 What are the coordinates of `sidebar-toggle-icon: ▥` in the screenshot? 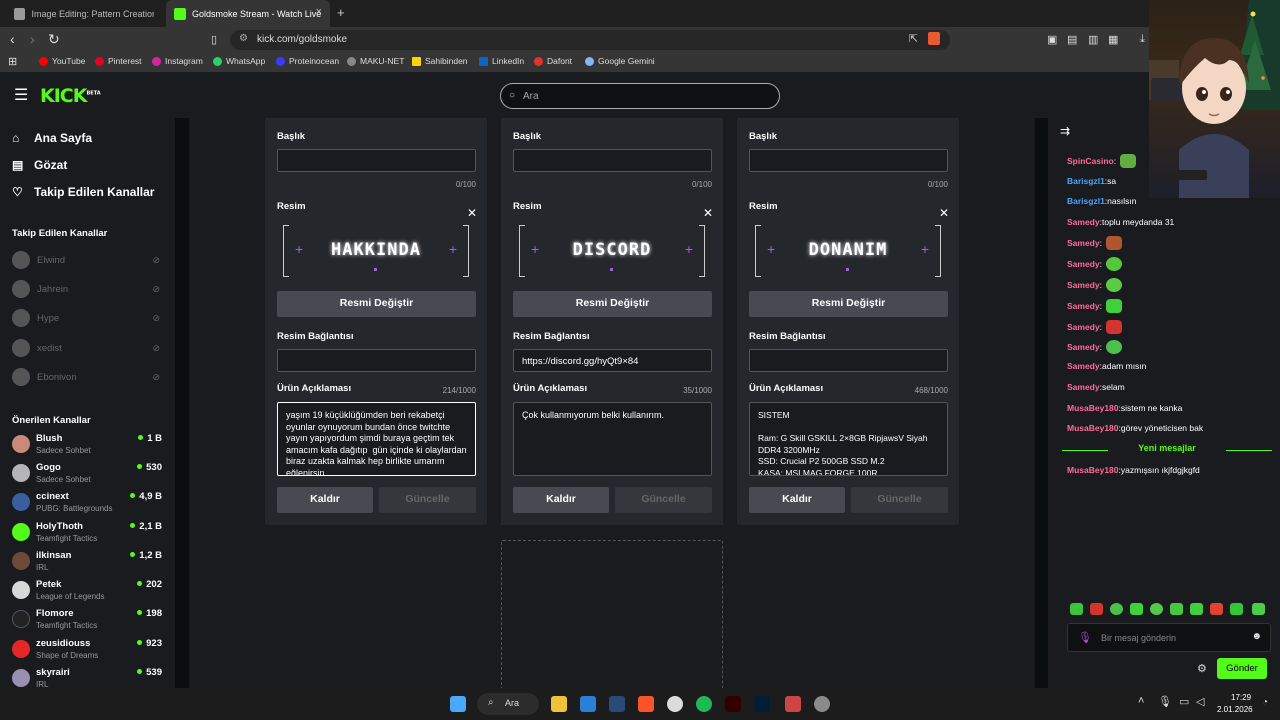 It's located at (1093, 39).